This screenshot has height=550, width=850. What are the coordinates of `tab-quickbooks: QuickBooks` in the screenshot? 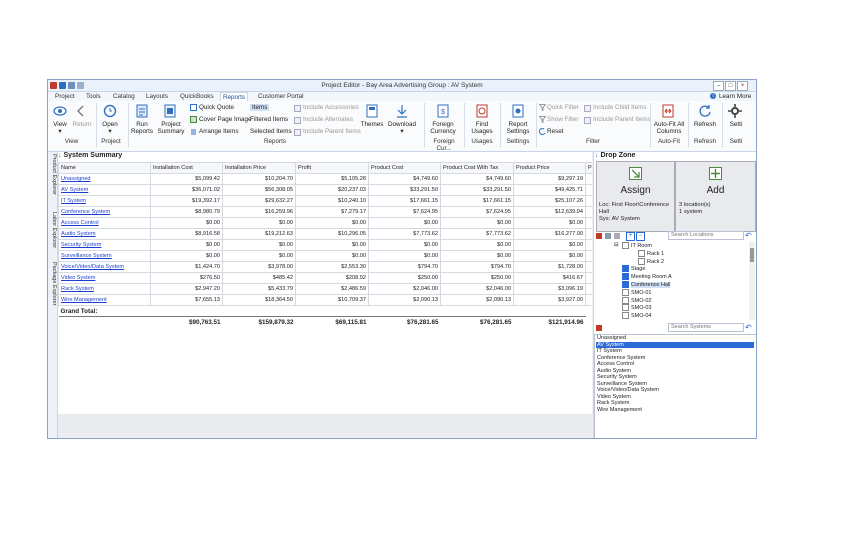 It's located at (197, 96).